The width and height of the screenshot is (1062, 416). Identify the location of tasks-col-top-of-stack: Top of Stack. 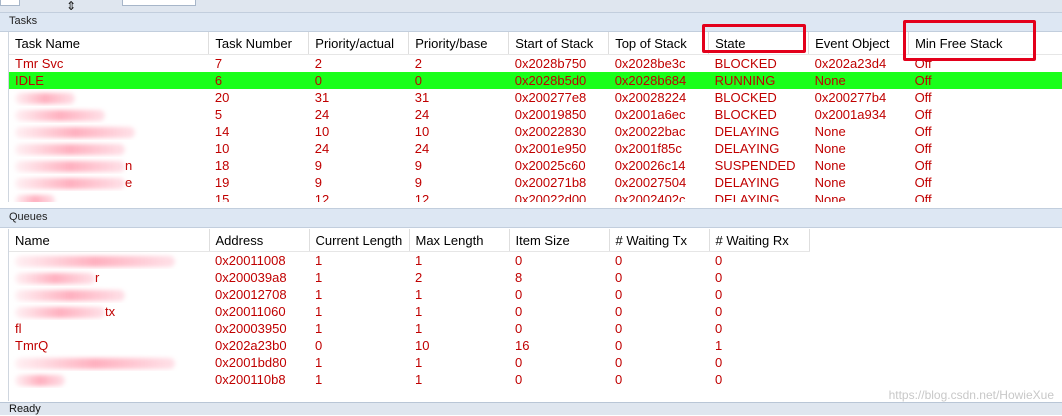
(659, 43).